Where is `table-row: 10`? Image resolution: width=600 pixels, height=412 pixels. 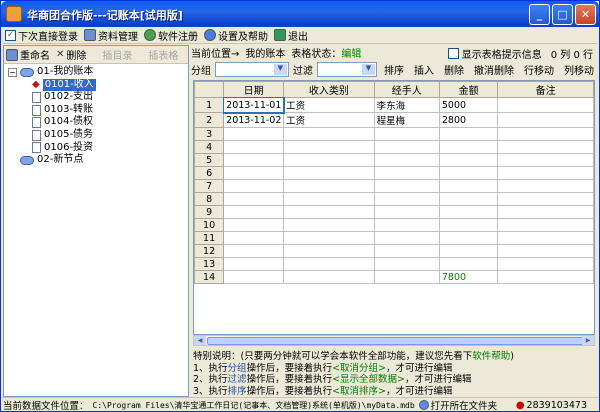
table-row: 10 is located at coordinates (394, 225).